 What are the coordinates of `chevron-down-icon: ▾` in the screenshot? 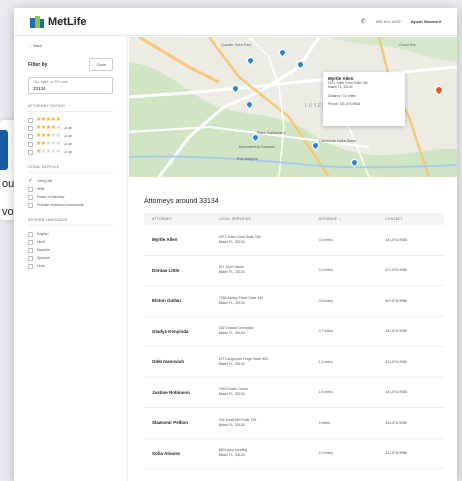 It's located at (439, 21).